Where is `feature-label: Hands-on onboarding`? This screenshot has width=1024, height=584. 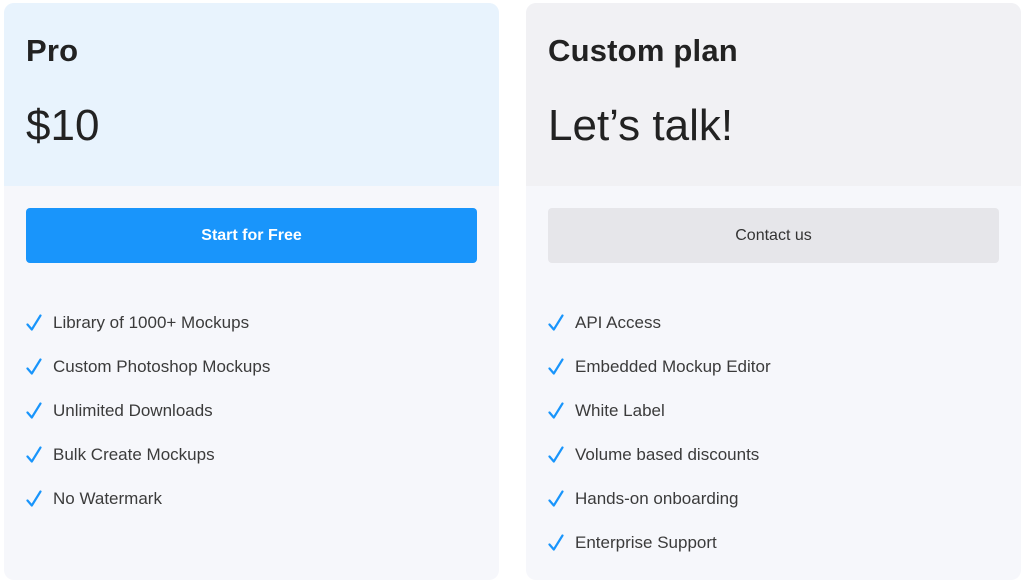 feature-label: Hands-on onboarding is located at coordinates (657, 498).